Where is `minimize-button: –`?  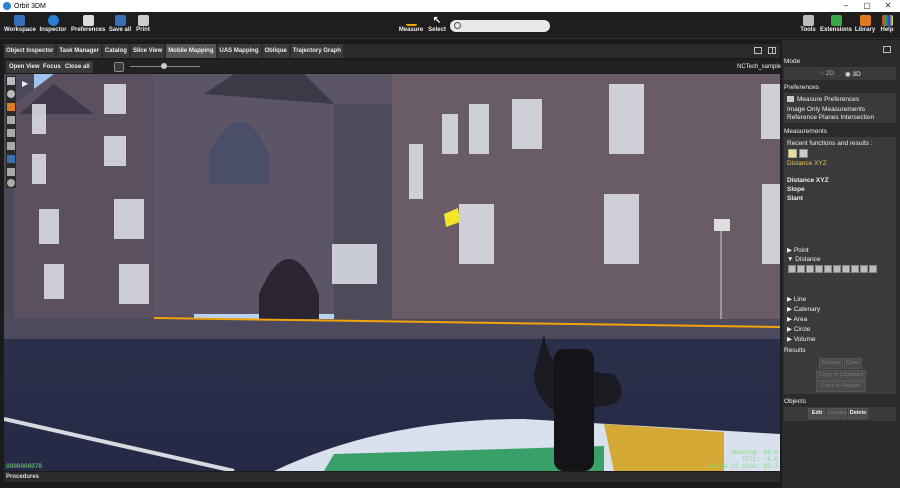 minimize-button: – is located at coordinates (846, 6).